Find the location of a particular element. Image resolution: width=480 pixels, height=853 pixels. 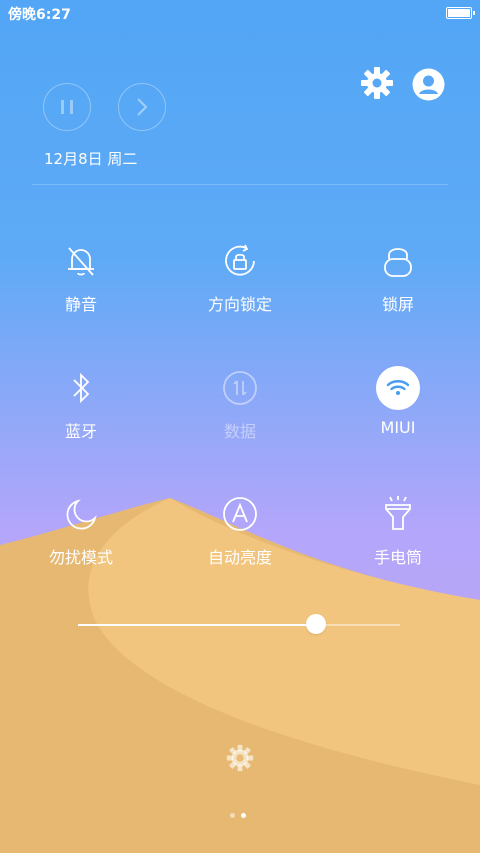

toggle-mobile-data: 数据 is located at coordinates (240, 403).